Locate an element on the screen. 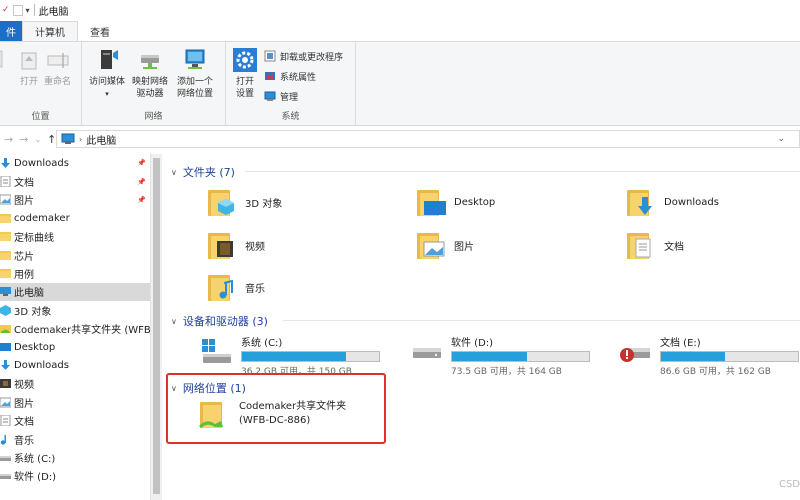 This screenshot has height=500, width=800. hard-drive-warning-icon is located at coordinates (635, 351).